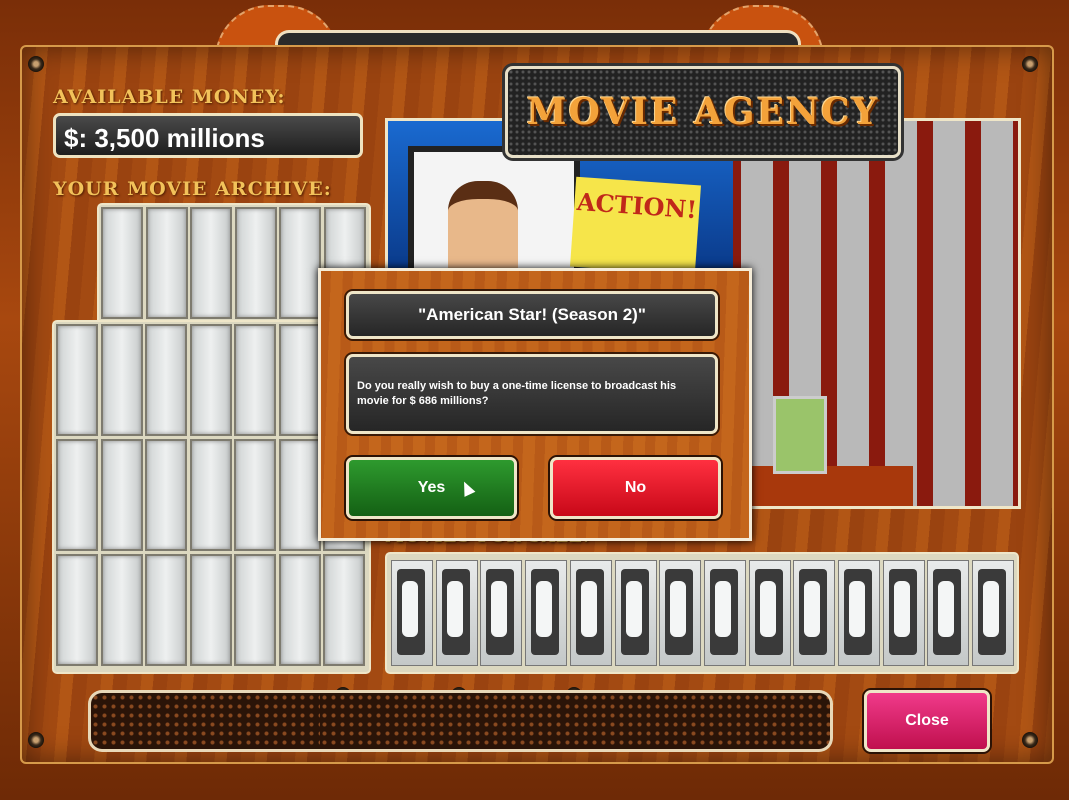 This screenshot has height=800, width=1069. Describe the element at coordinates (431, 488) in the screenshot. I see `yes-button: Yes` at that location.